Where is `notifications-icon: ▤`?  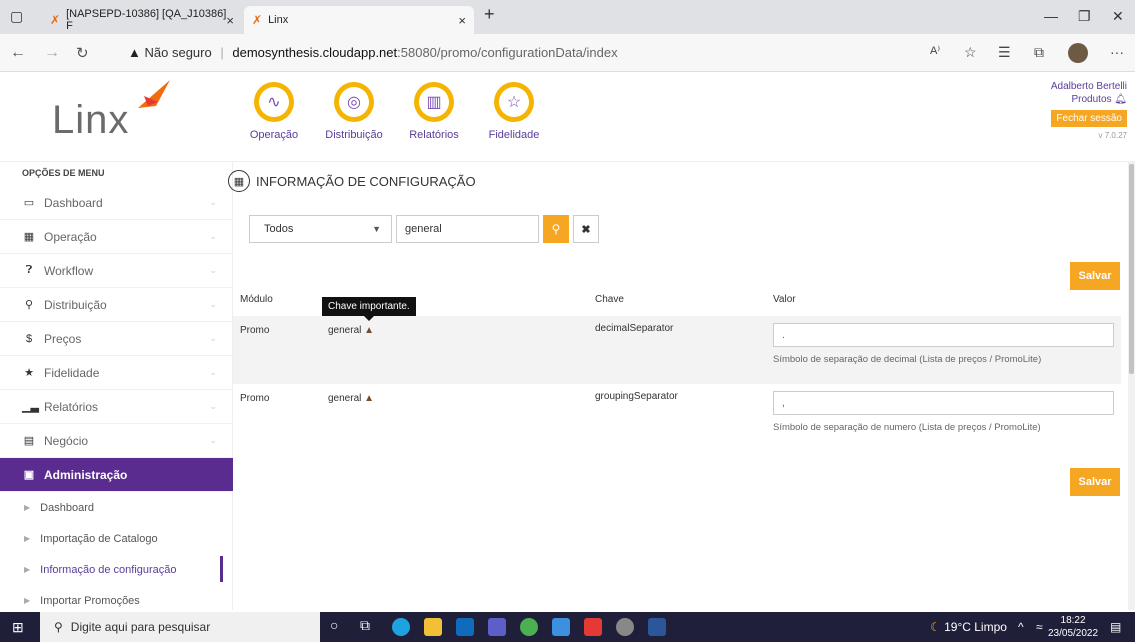
notifications-icon: ▤ is located at coordinates (1115, 627).